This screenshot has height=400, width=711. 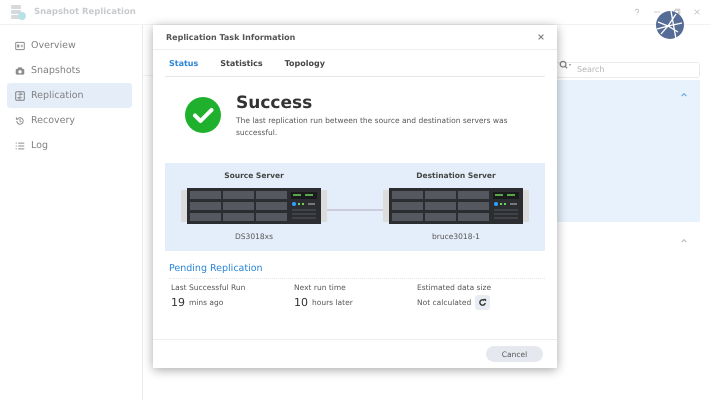 What do you see at coordinates (69, 45) in the screenshot?
I see `sidebar-item: Overview` at bounding box center [69, 45].